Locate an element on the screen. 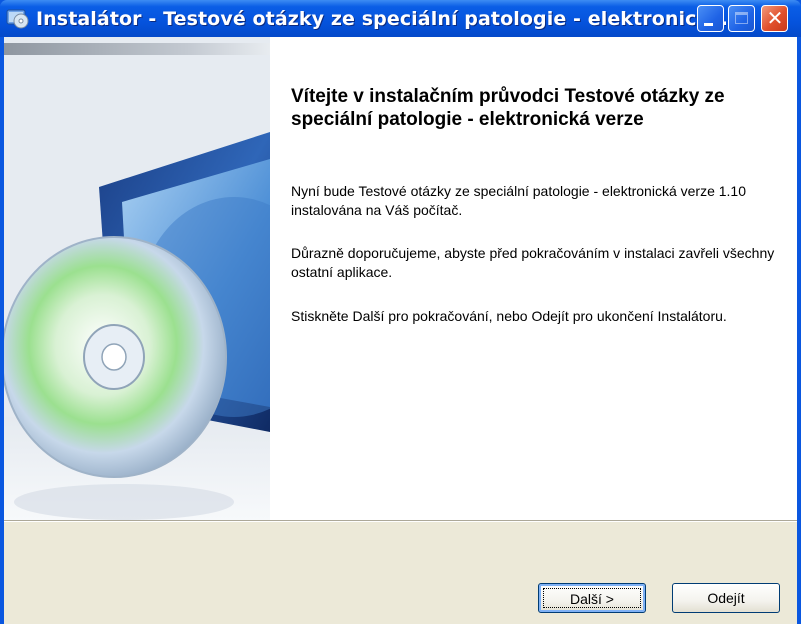 Image resolution: width=801 pixels, height=624 pixels. close-icon: ✕ is located at coordinates (775, 18).